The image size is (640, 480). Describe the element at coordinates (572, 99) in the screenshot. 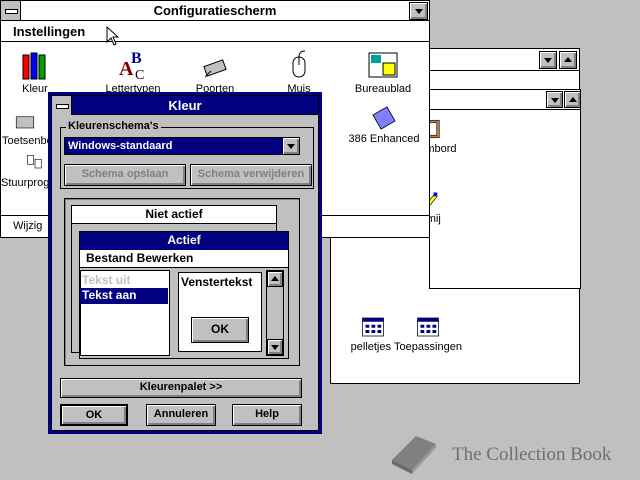

I see `group-maximize-button` at that location.